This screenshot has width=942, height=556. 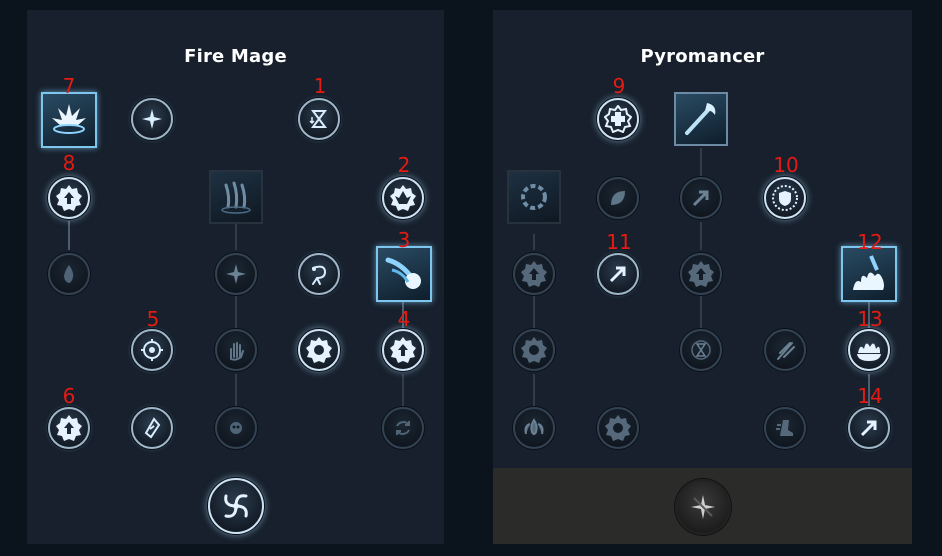 What do you see at coordinates (69, 86) in the screenshot?
I see `marker-7: 7` at bounding box center [69, 86].